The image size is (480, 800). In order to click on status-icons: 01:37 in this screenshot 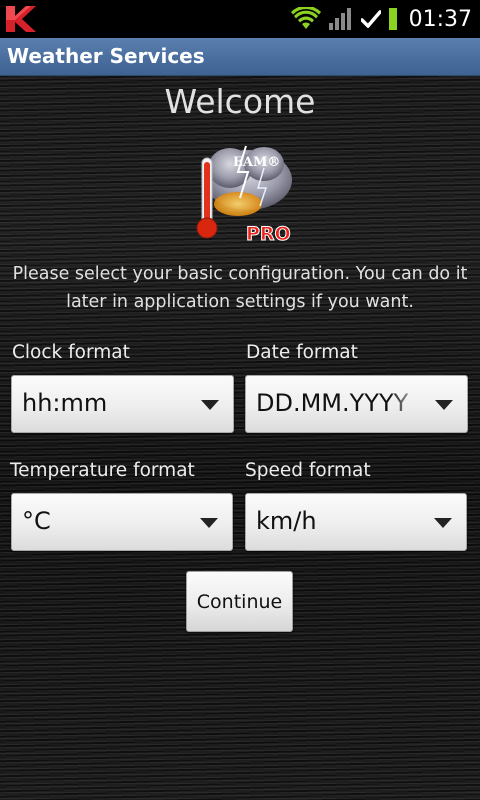, I will do `click(381, 19)`.